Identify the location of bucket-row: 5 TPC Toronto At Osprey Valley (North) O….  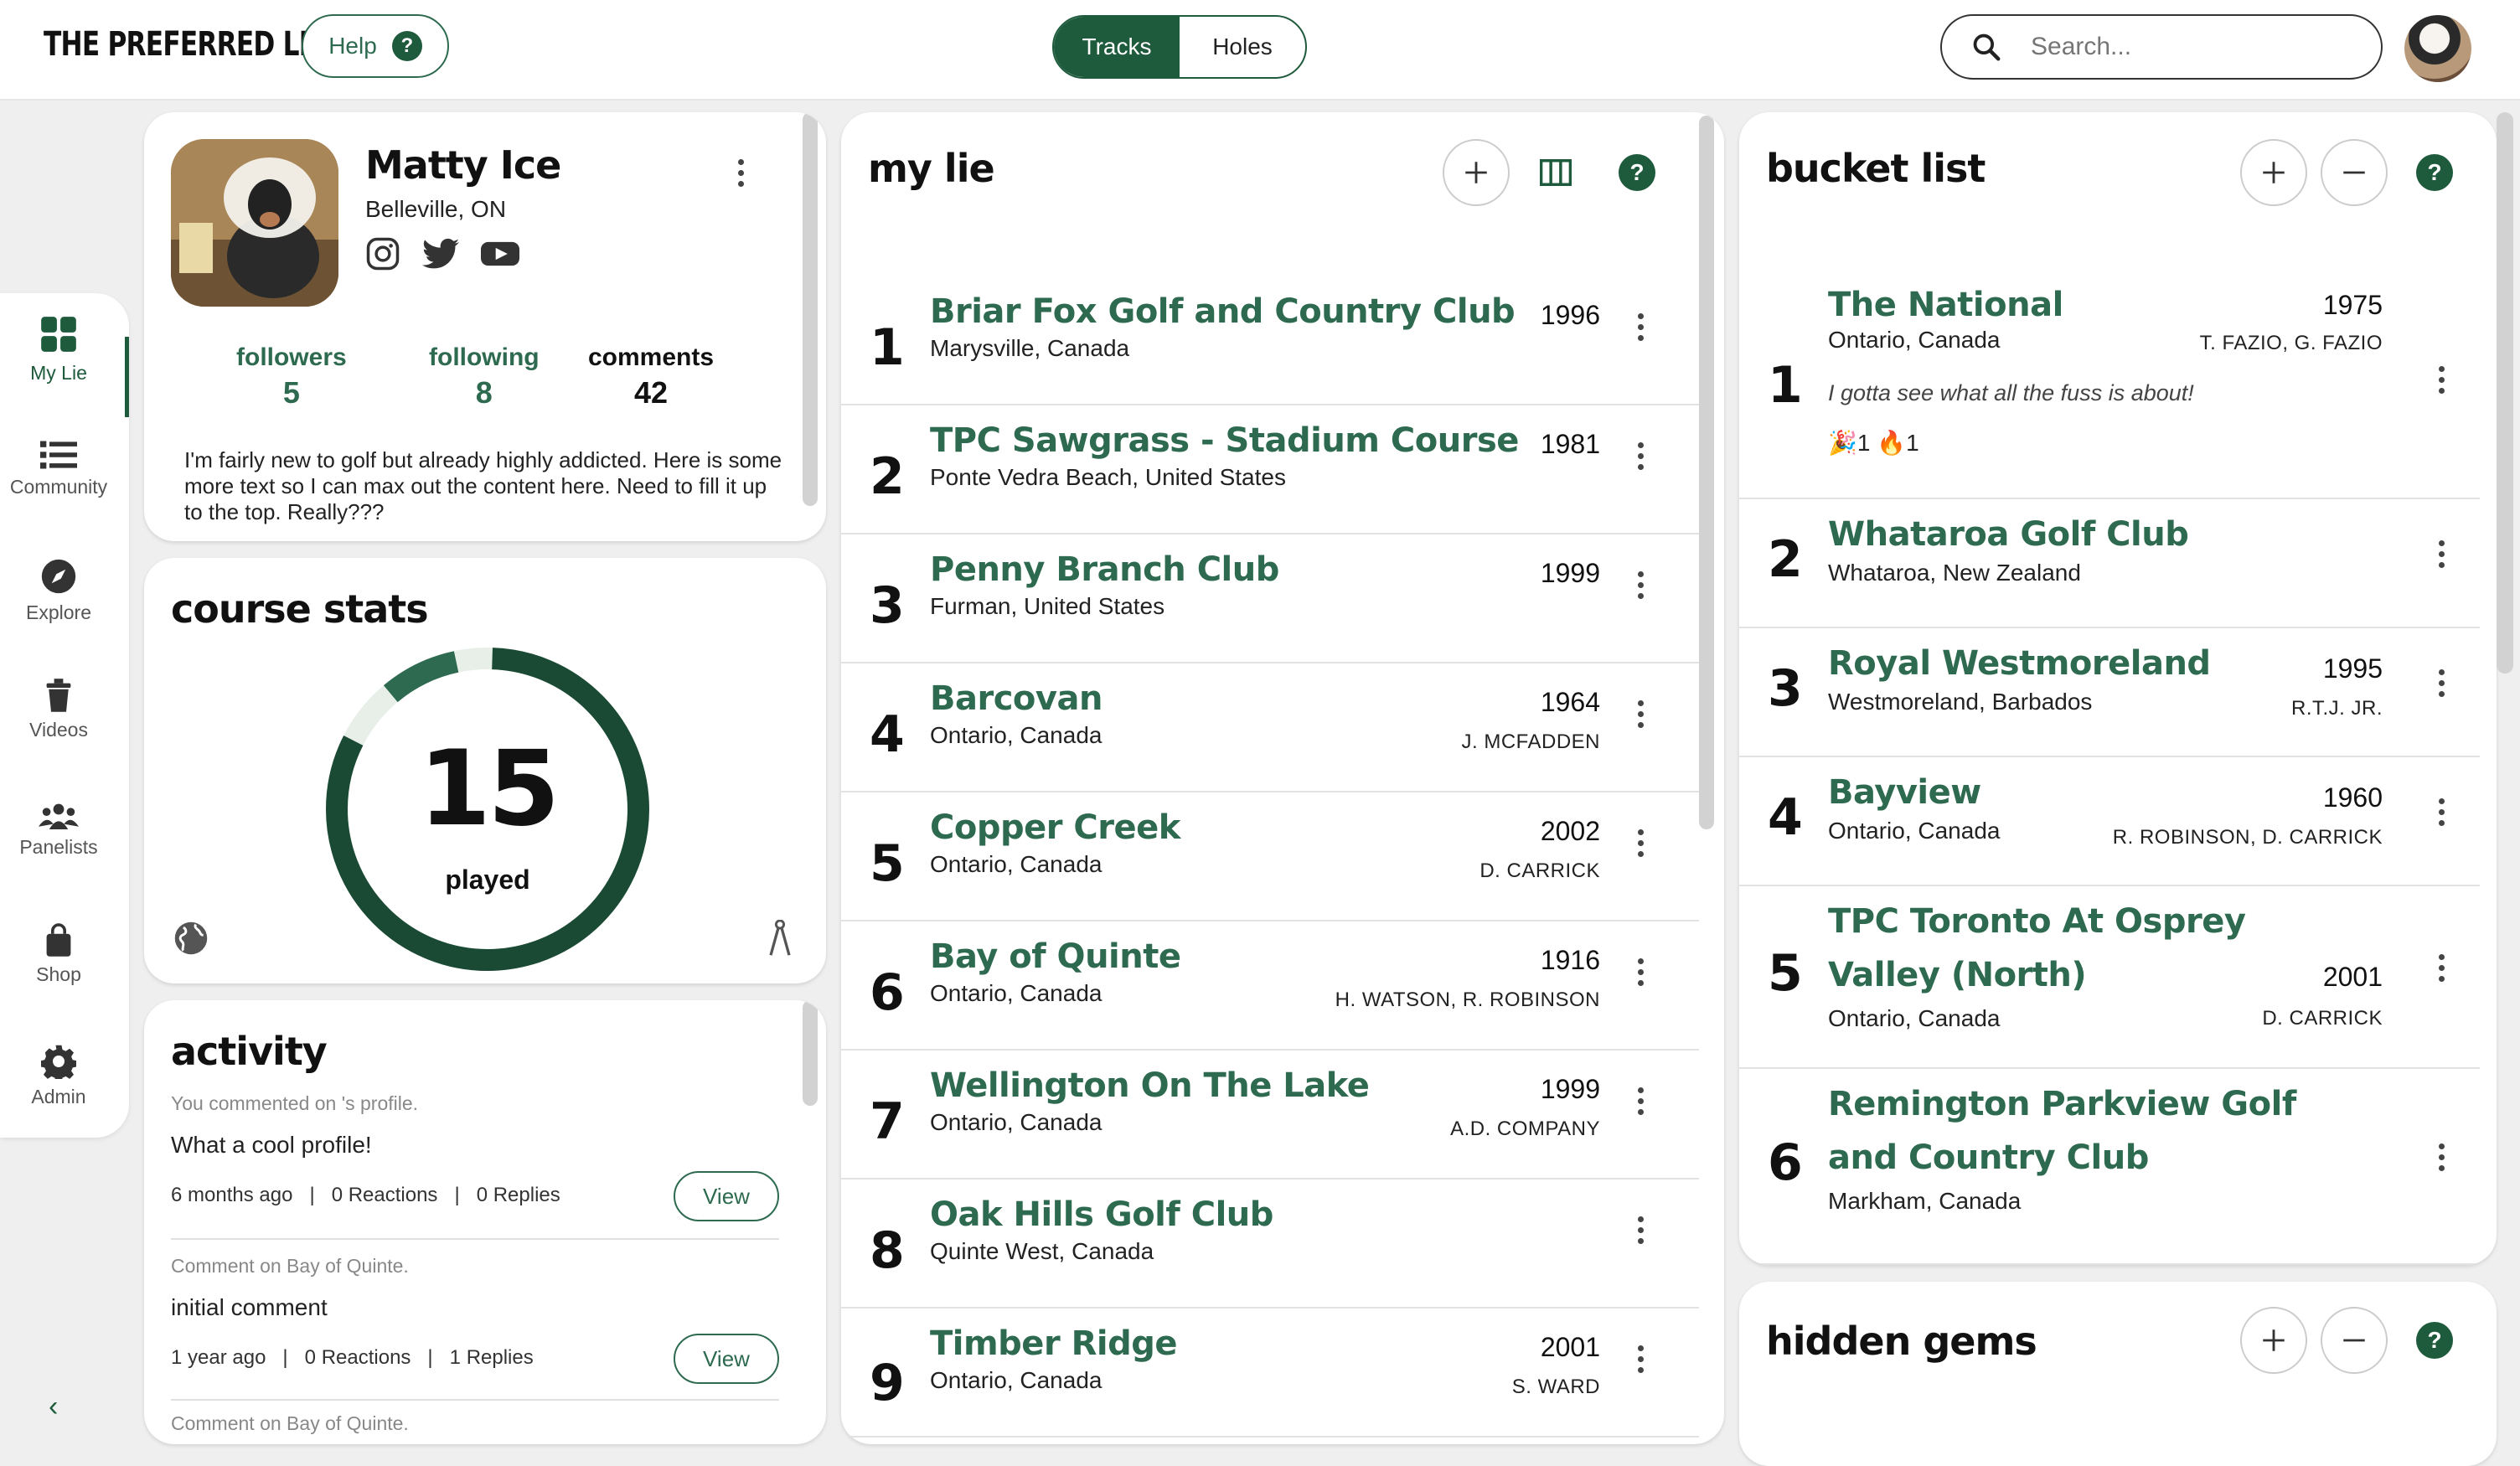
(2109, 978).